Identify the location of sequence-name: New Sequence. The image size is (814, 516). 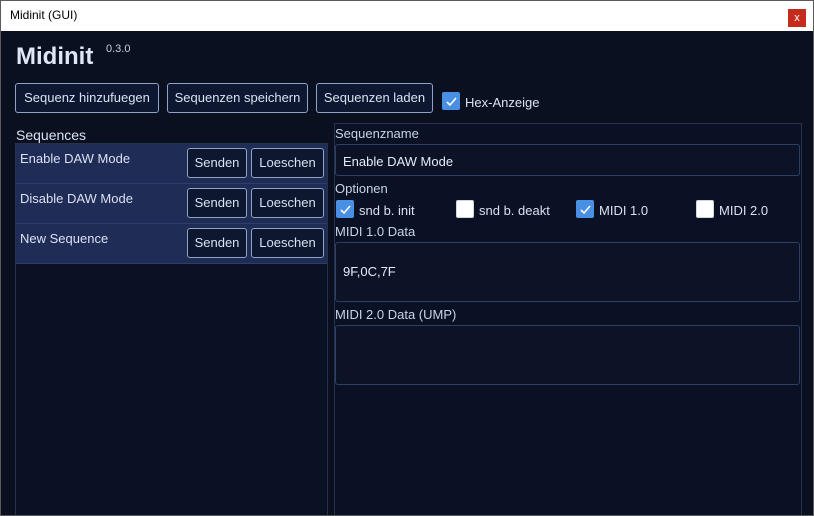
(64, 238).